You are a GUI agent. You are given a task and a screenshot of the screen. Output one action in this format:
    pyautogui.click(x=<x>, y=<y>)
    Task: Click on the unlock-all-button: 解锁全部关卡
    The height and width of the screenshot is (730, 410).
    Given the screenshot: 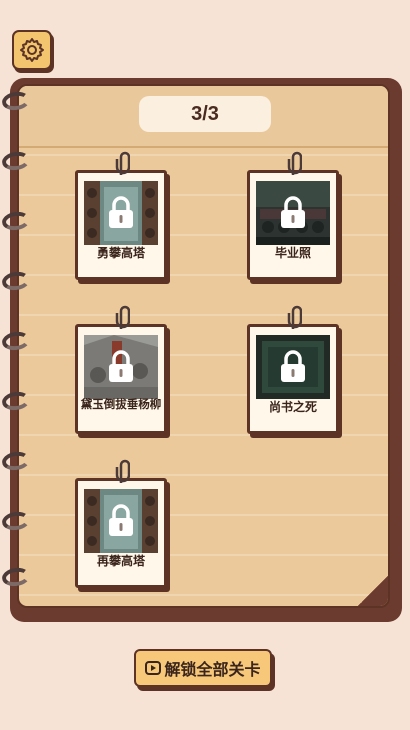 What is the action you would take?
    pyautogui.click(x=203, y=668)
    